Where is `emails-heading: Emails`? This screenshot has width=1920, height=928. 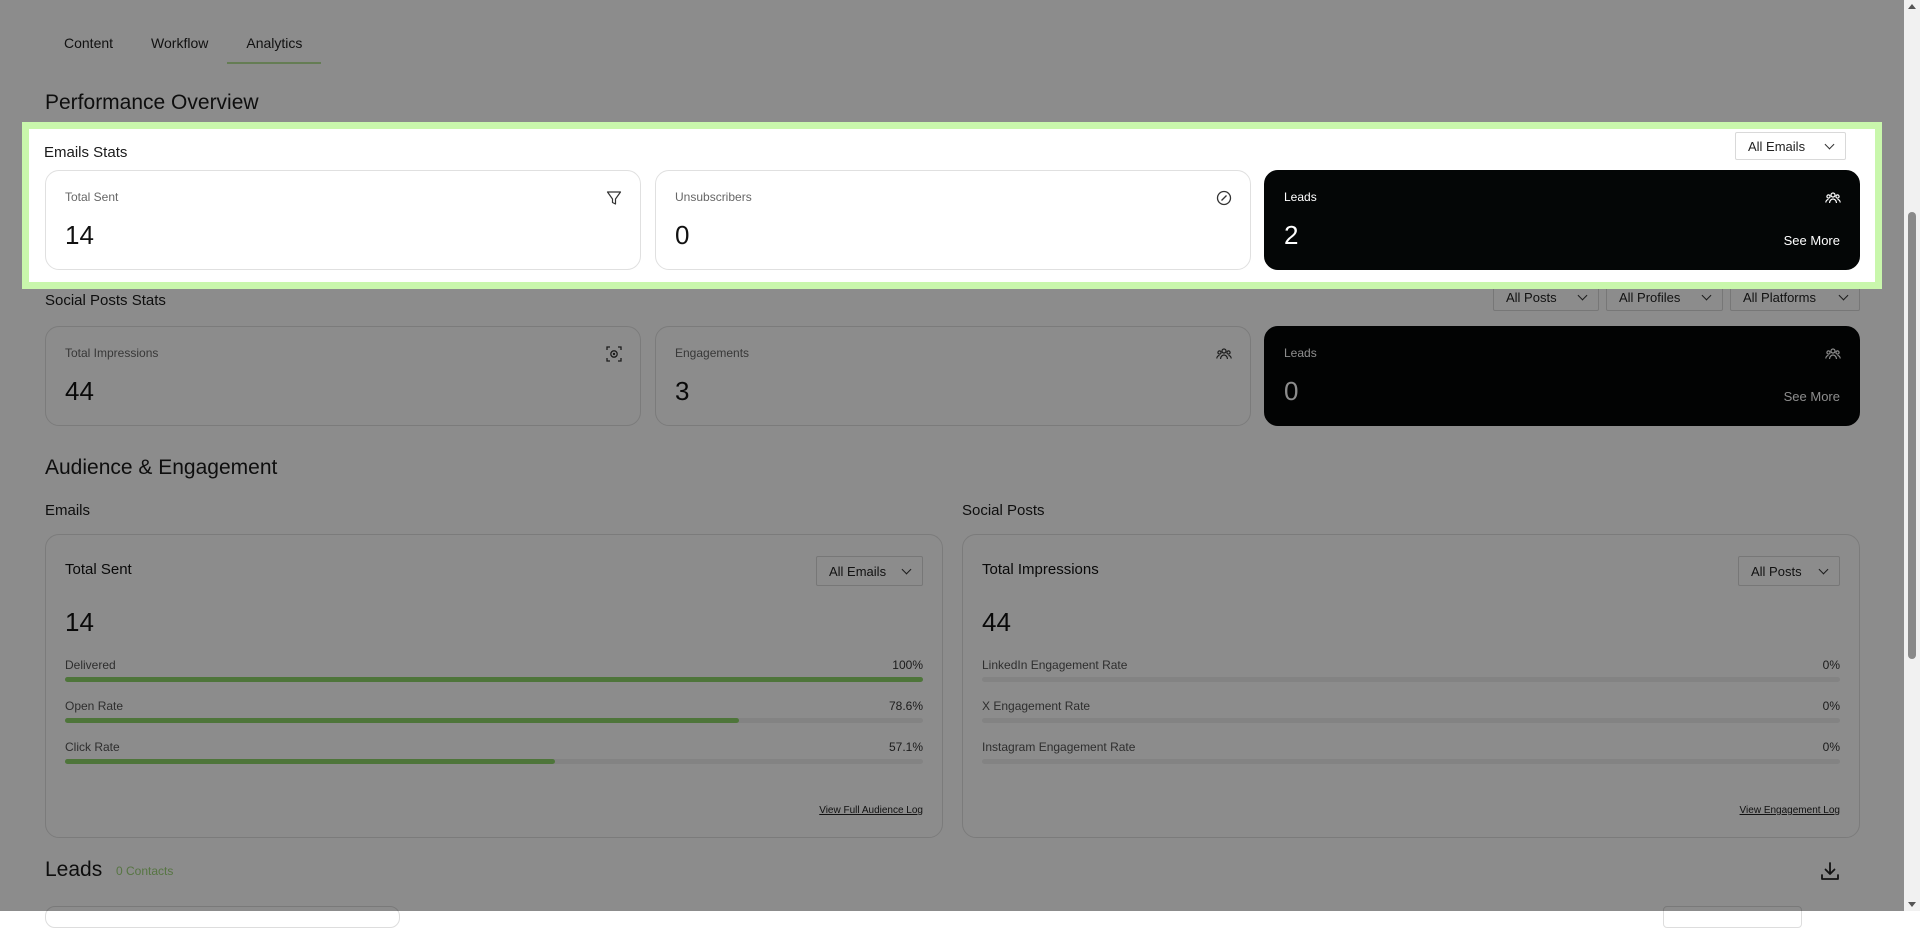 emails-heading: Emails is located at coordinates (68, 510).